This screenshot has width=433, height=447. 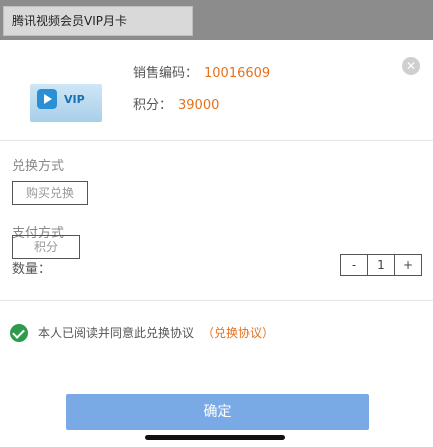 I want to click on sales-code-value: 10016609, so click(x=237, y=73).